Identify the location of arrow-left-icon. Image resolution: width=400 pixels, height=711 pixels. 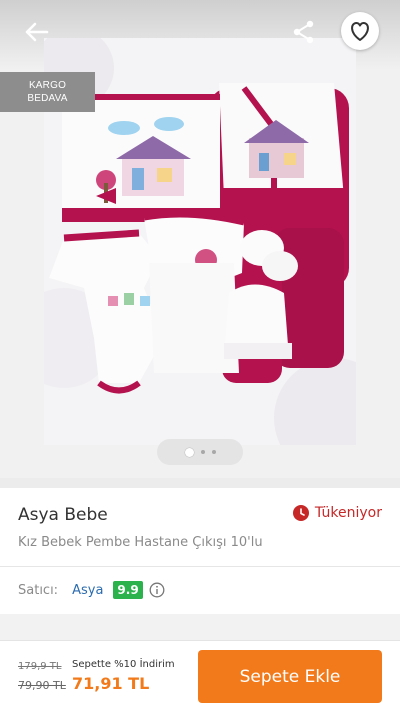
(37, 32).